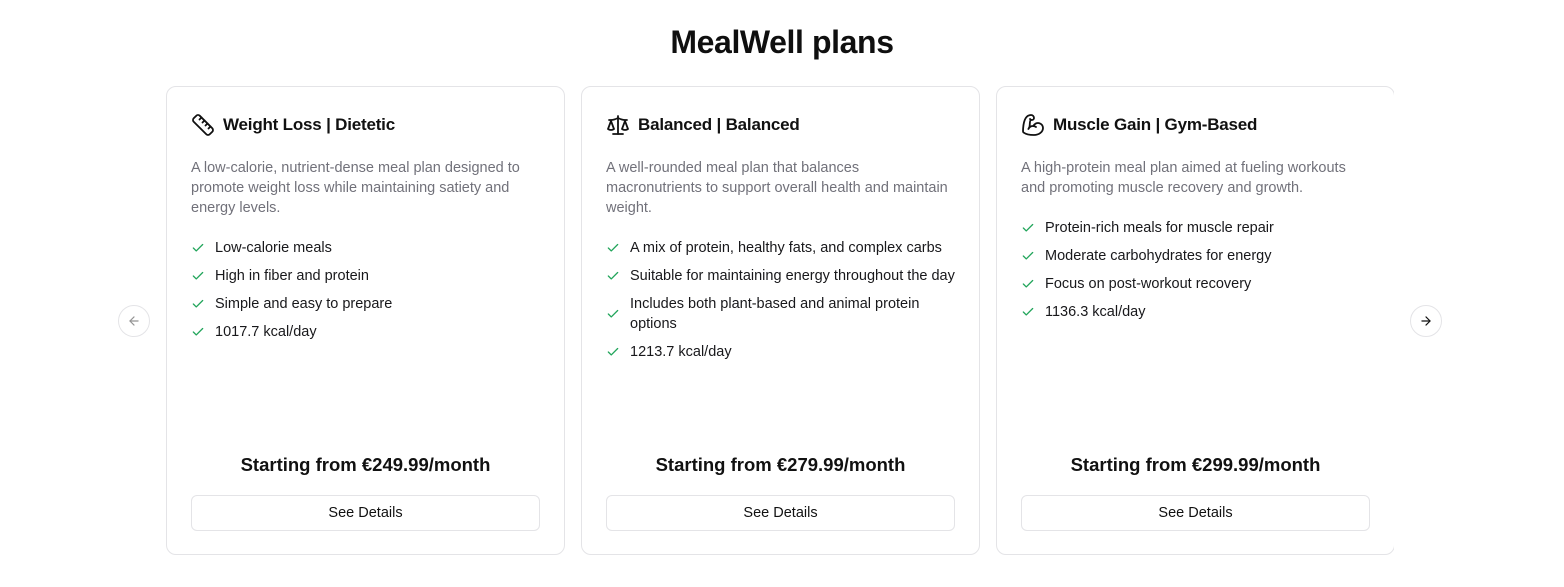 The width and height of the screenshot is (1564, 587). What do you see at coordinates (1148, 284) in the screenshot?
I see `feature-text: Focus on post-workout recovery` at bounding box center [1148, 284].